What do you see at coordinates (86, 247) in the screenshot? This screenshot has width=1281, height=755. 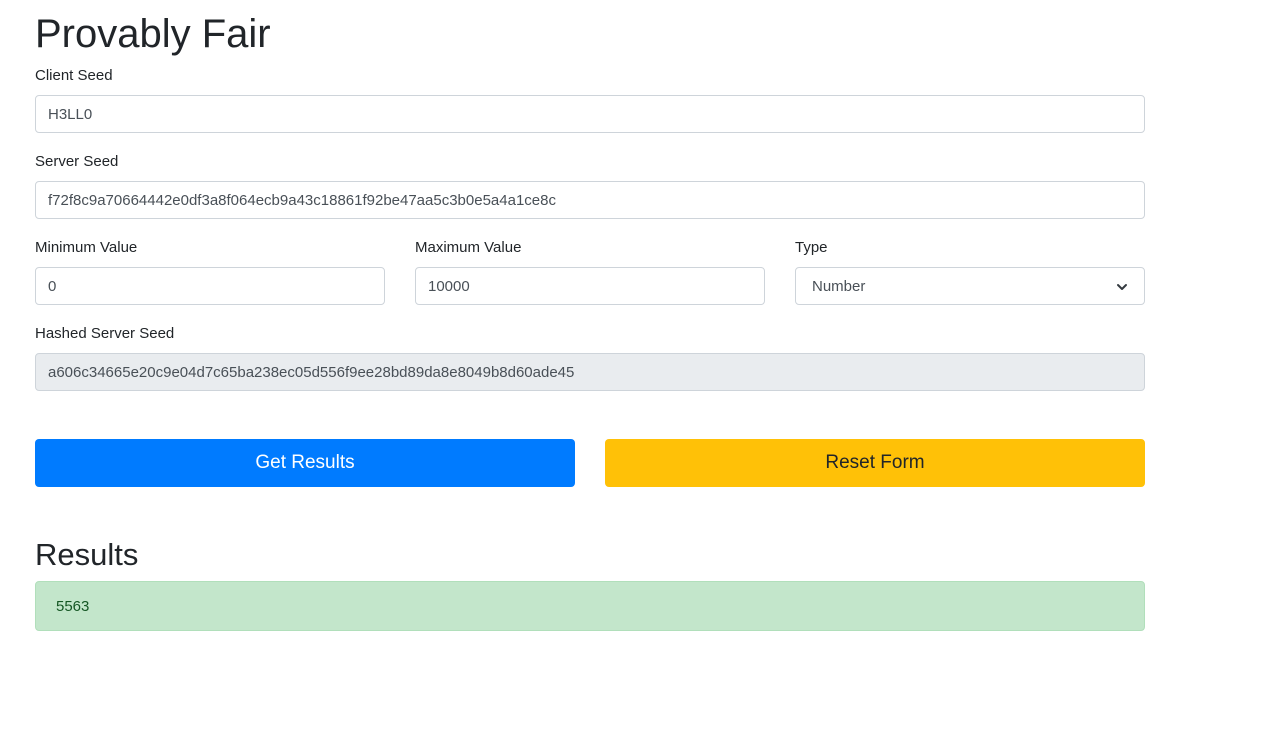 I see `minimum-value-label: Minimum Value` at bounding box center [86, 247].